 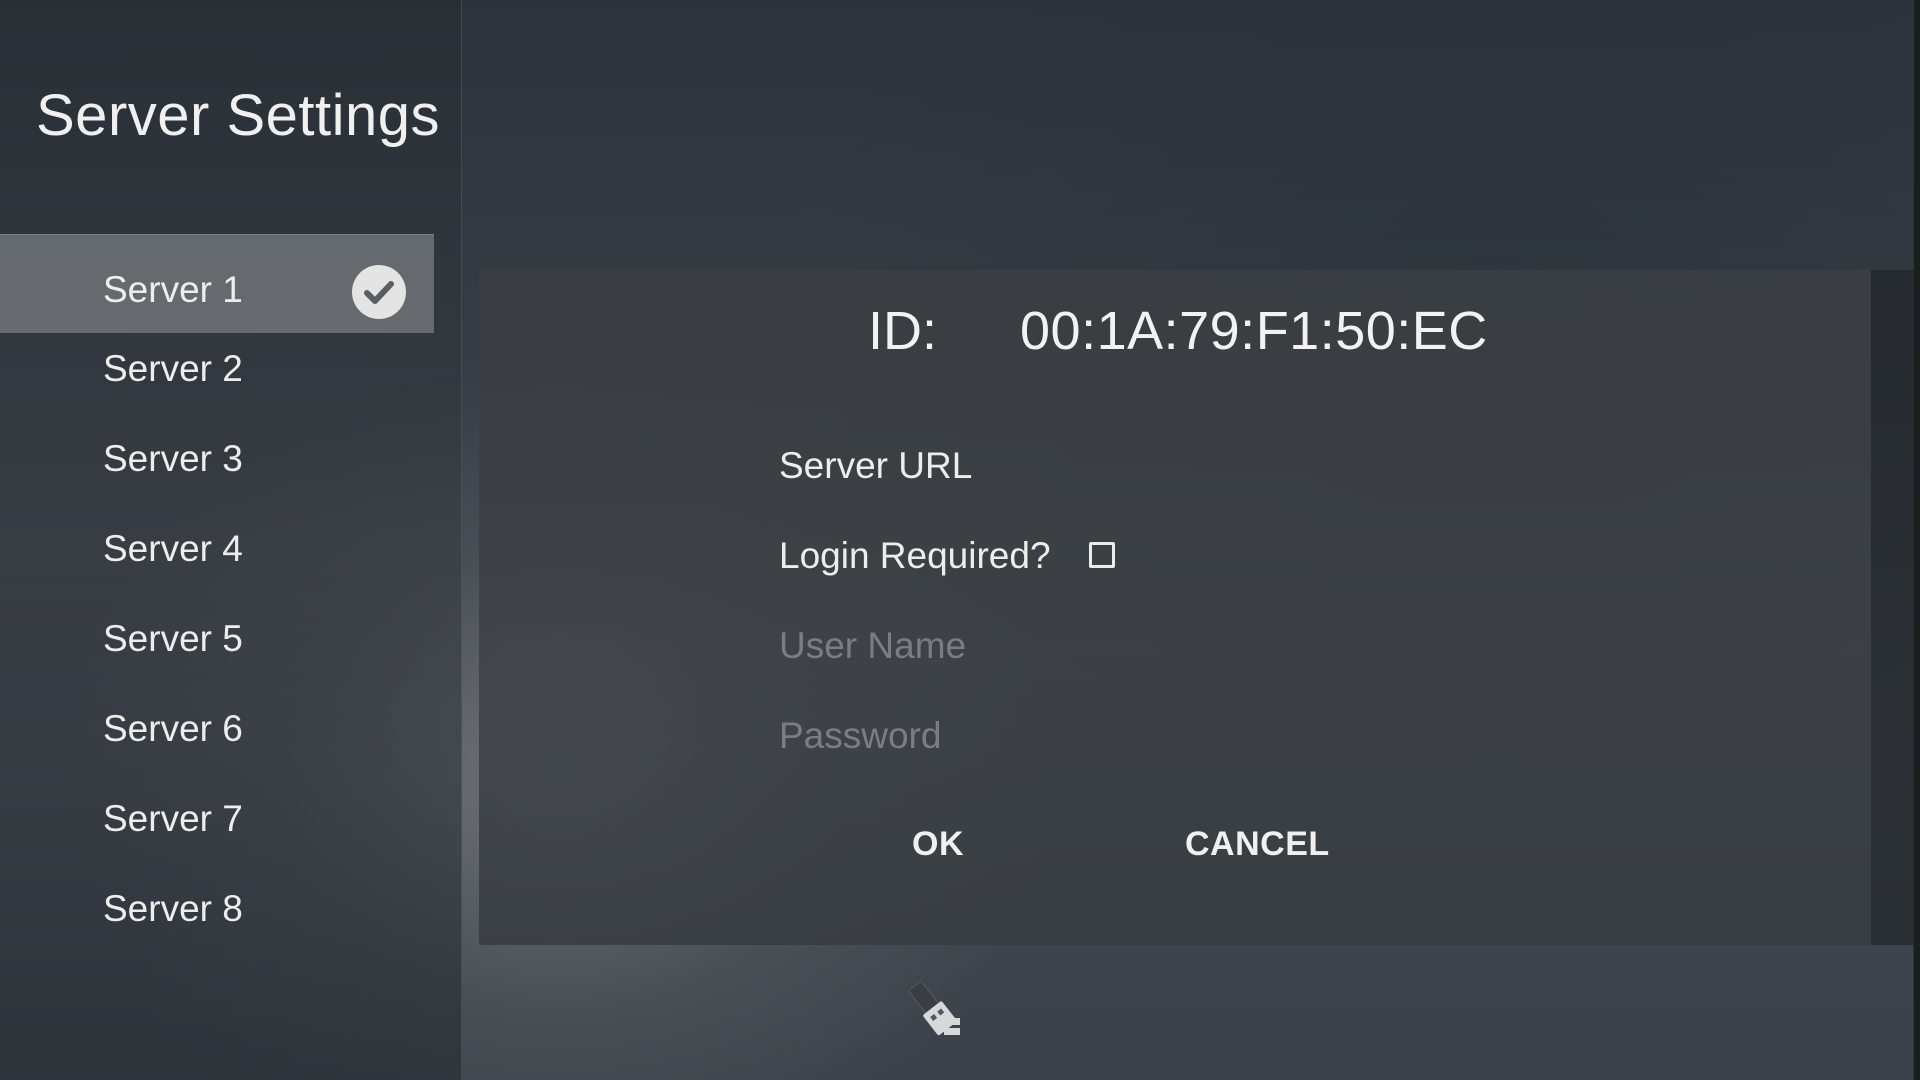 What do you see at coordinates (938, 844) in the screenshot?
I see `ok-button: OK` at bounding box center [938, 844].